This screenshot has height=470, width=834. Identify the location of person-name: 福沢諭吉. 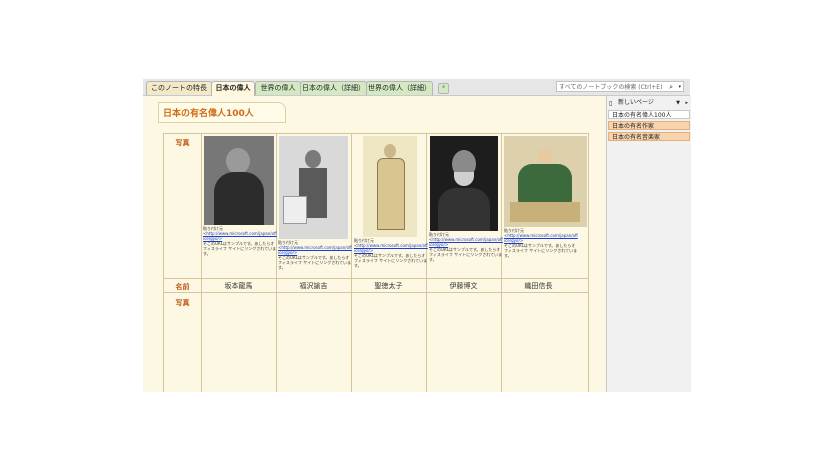
(313, 286).